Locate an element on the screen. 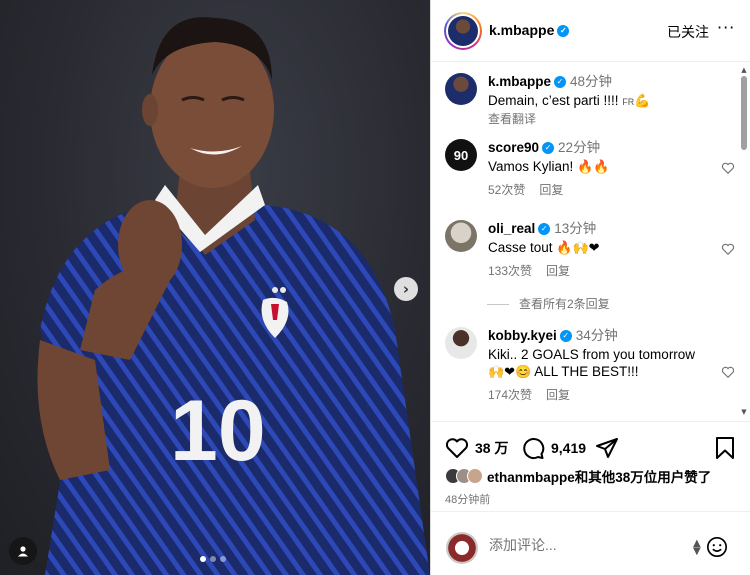 This screenshot has width=750, height=575. comment-username: kobby.kyei is located at coordinates (522, 335).